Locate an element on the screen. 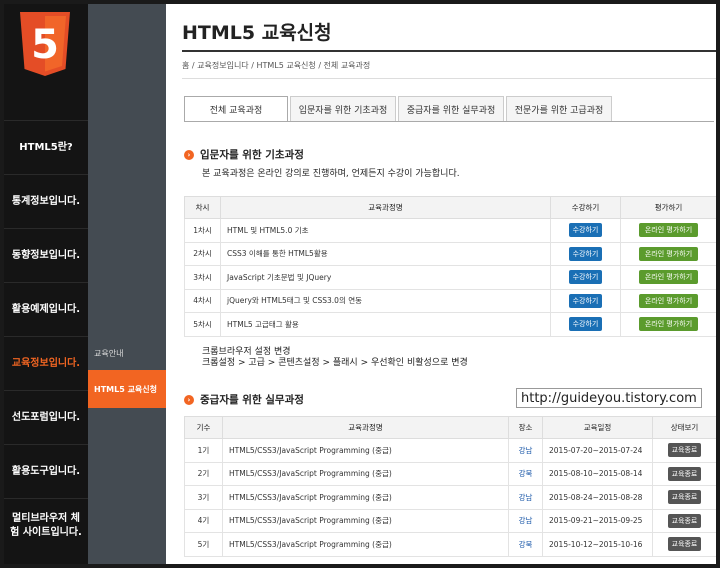  table-row: 2차시 CSS3 이해를 통한 HTML5활용 수강하기 온라인 평가하기 is located at coordinates (450, 253).